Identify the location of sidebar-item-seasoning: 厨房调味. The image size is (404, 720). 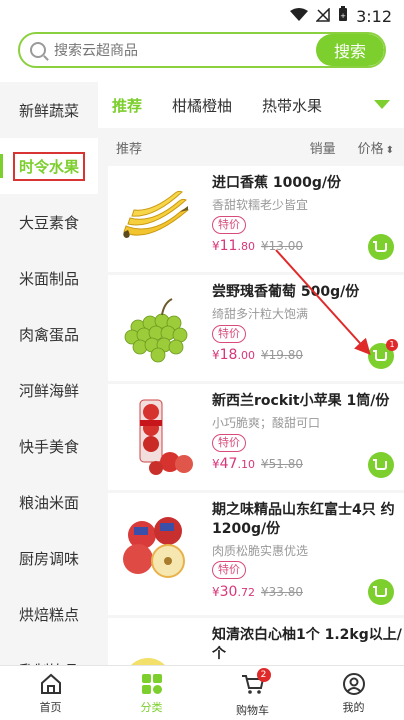
(49, 558).